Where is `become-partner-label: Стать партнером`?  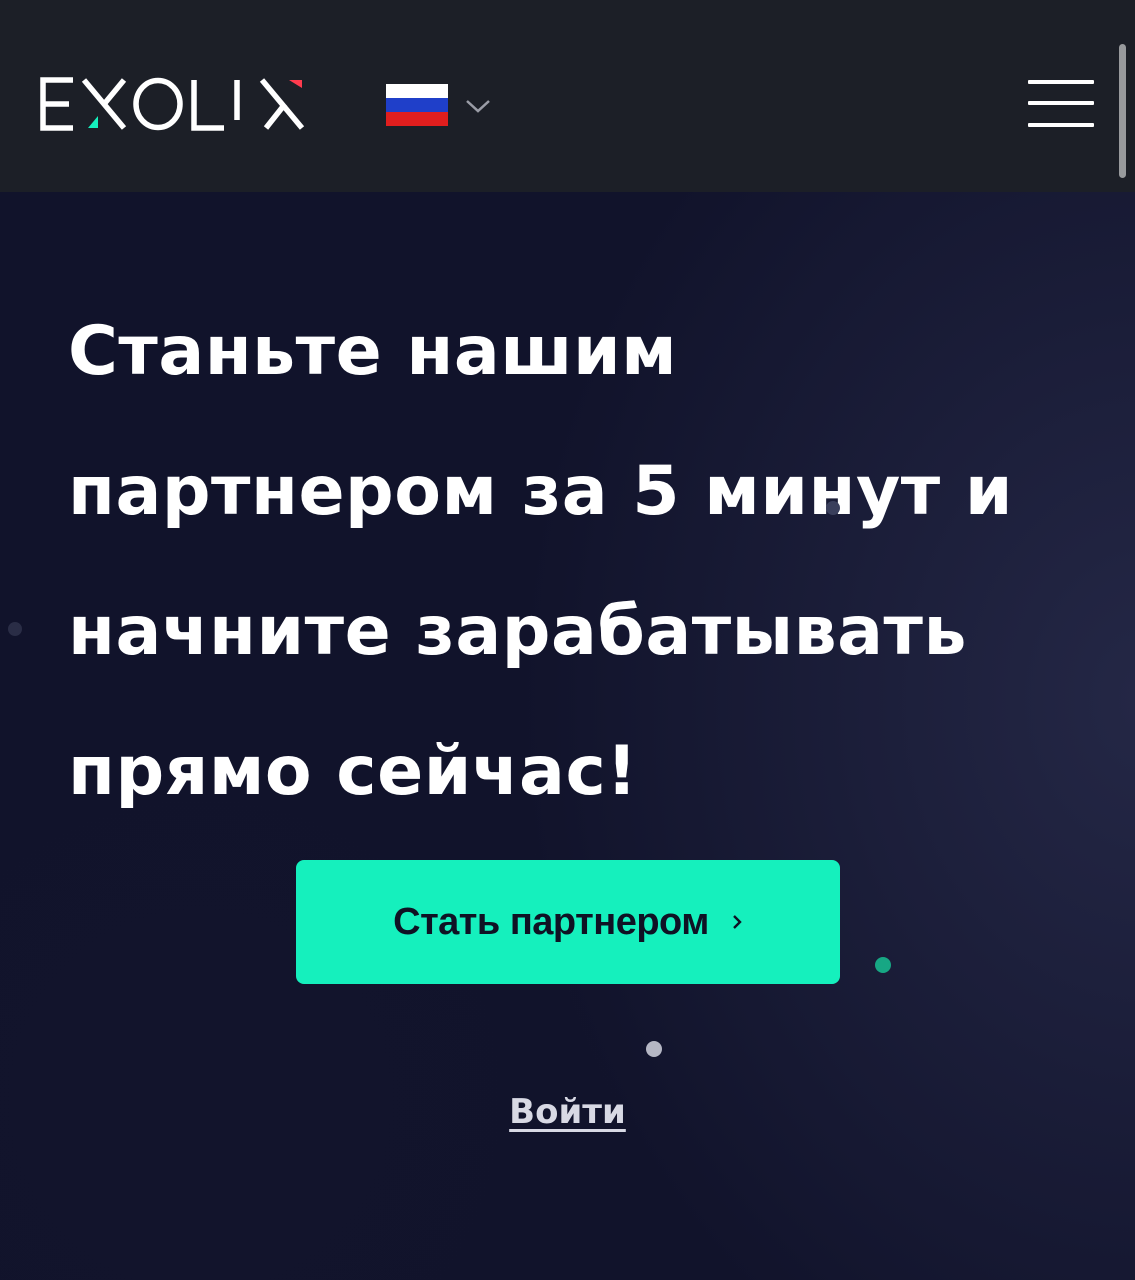 become-partner-label: Стать партнером is located at coordinates (551, 921).